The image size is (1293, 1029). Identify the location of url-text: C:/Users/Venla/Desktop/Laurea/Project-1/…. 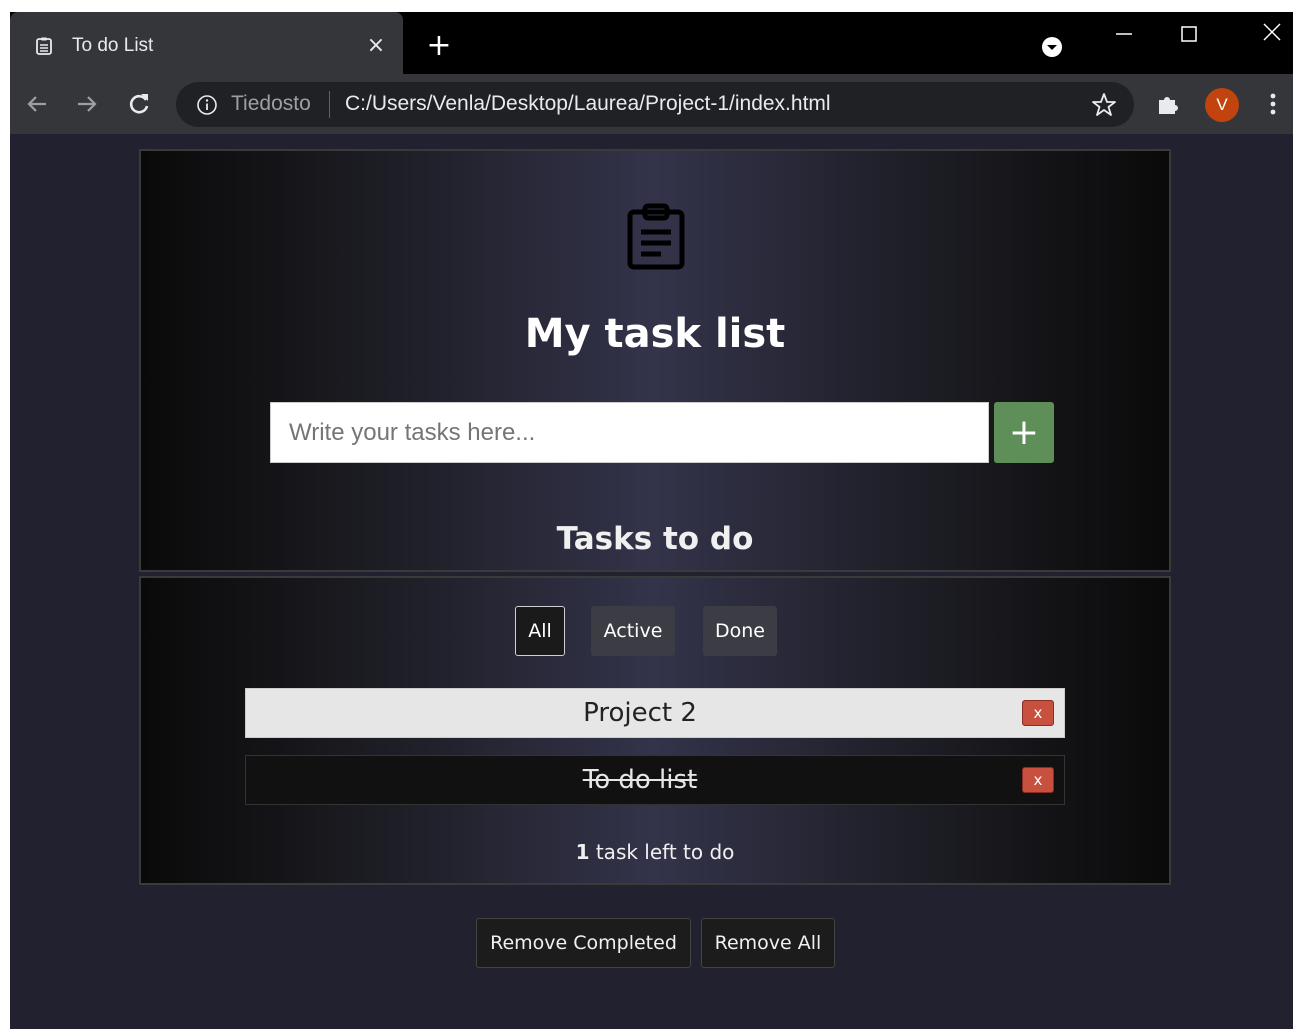
(588, 104).